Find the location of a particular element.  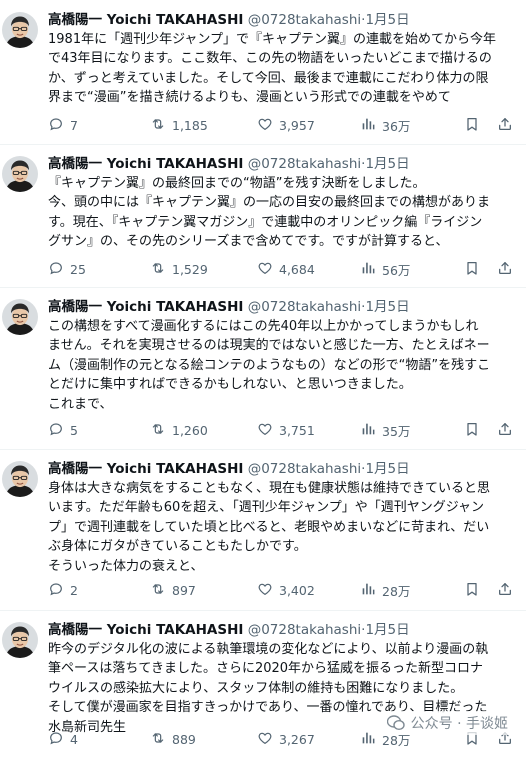

reply-button: 5 is located at coordinates (63, 430).